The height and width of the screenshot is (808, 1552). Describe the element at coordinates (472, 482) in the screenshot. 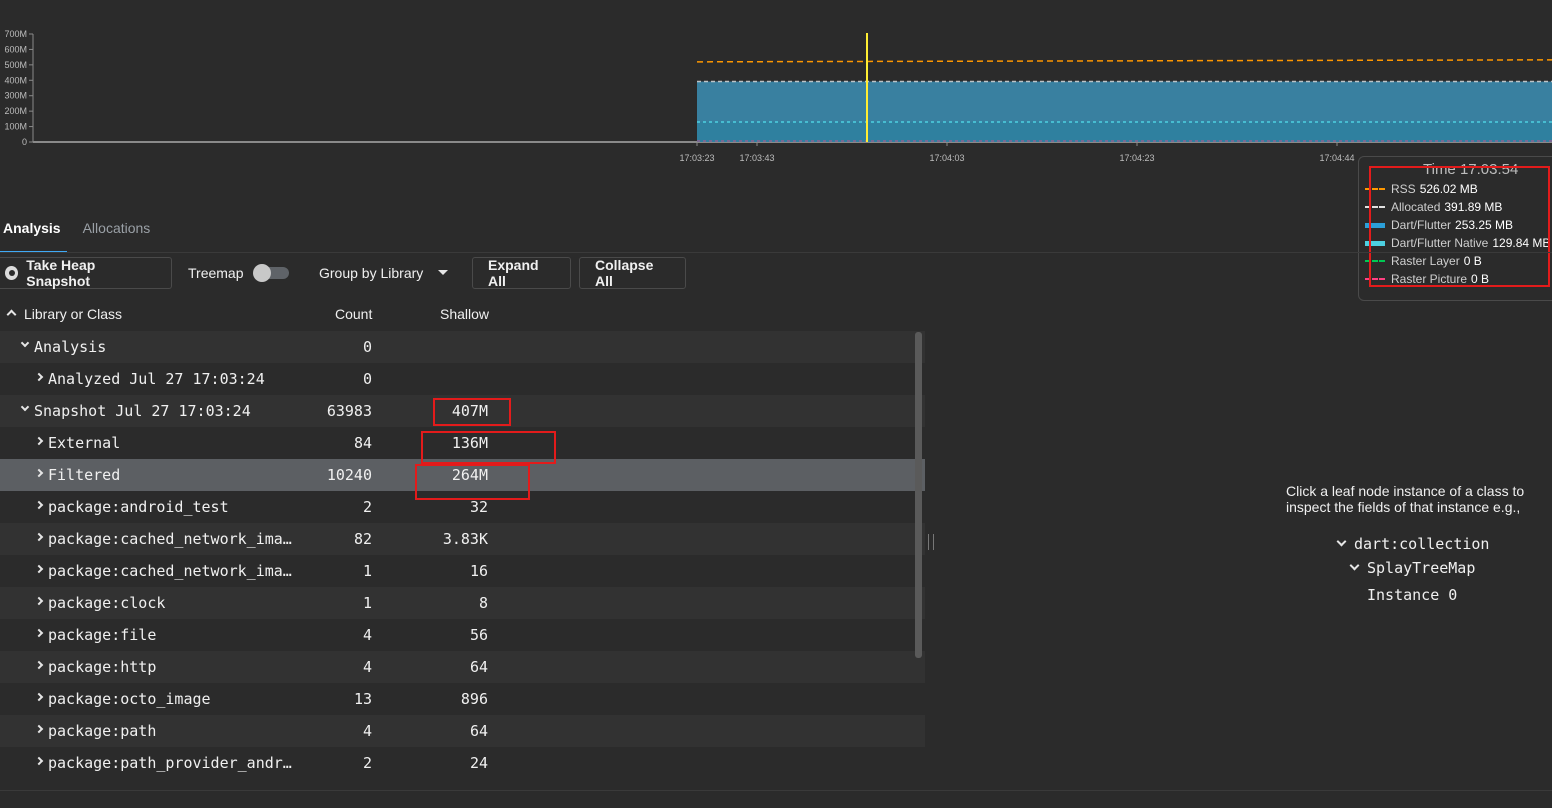

I see `highlight-box-filtered` at that location.